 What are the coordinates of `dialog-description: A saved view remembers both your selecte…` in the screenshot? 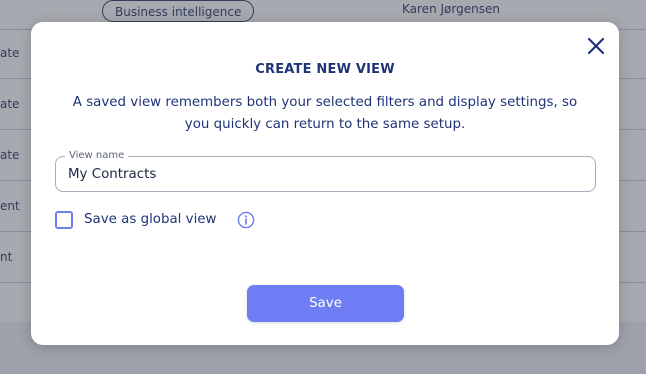 It's located at (325, 113).